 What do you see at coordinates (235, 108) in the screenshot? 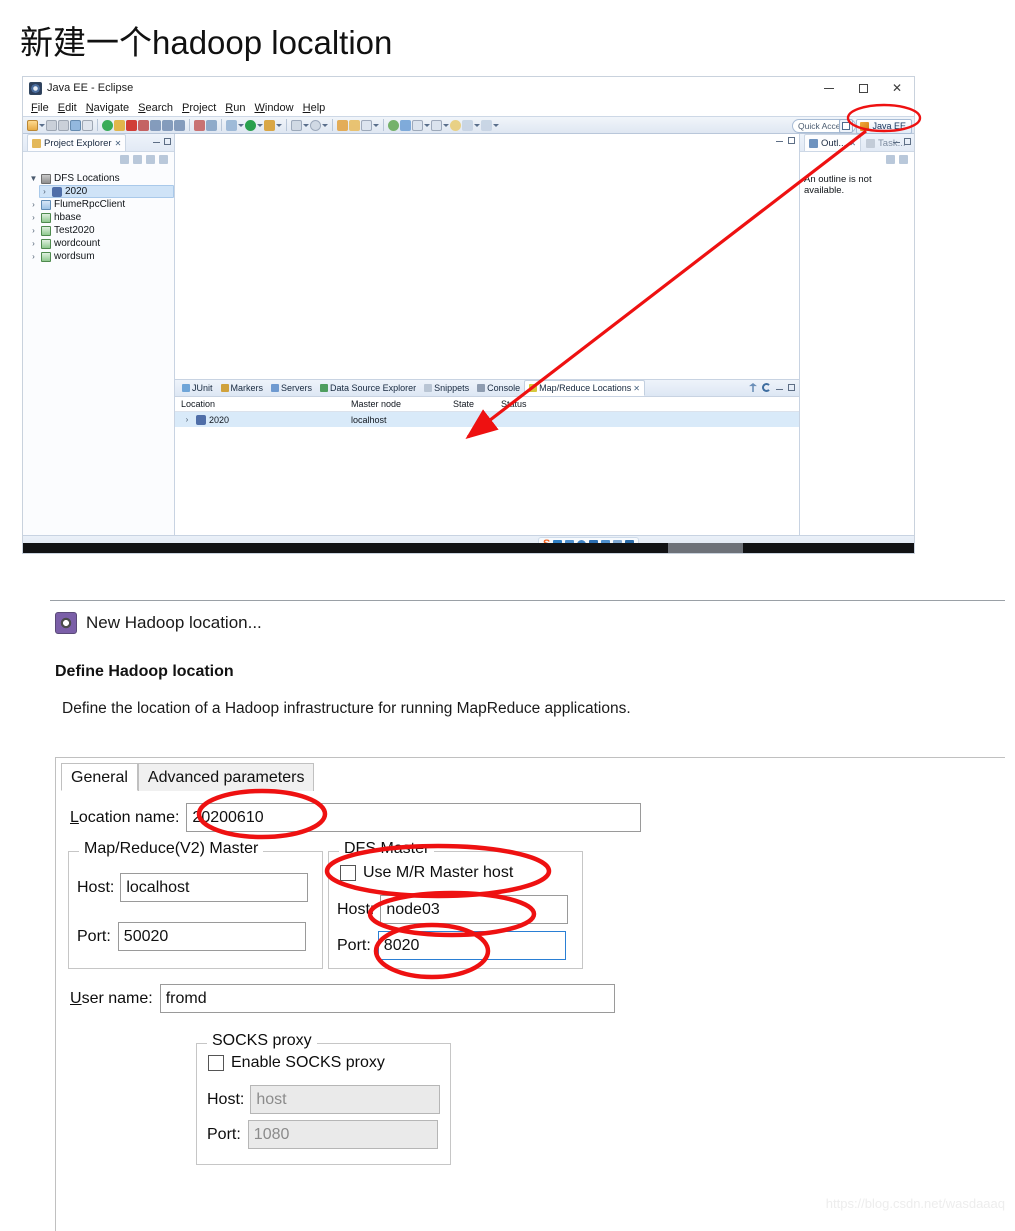
I see `menu-run: Run` at bounding box center [235, 108].